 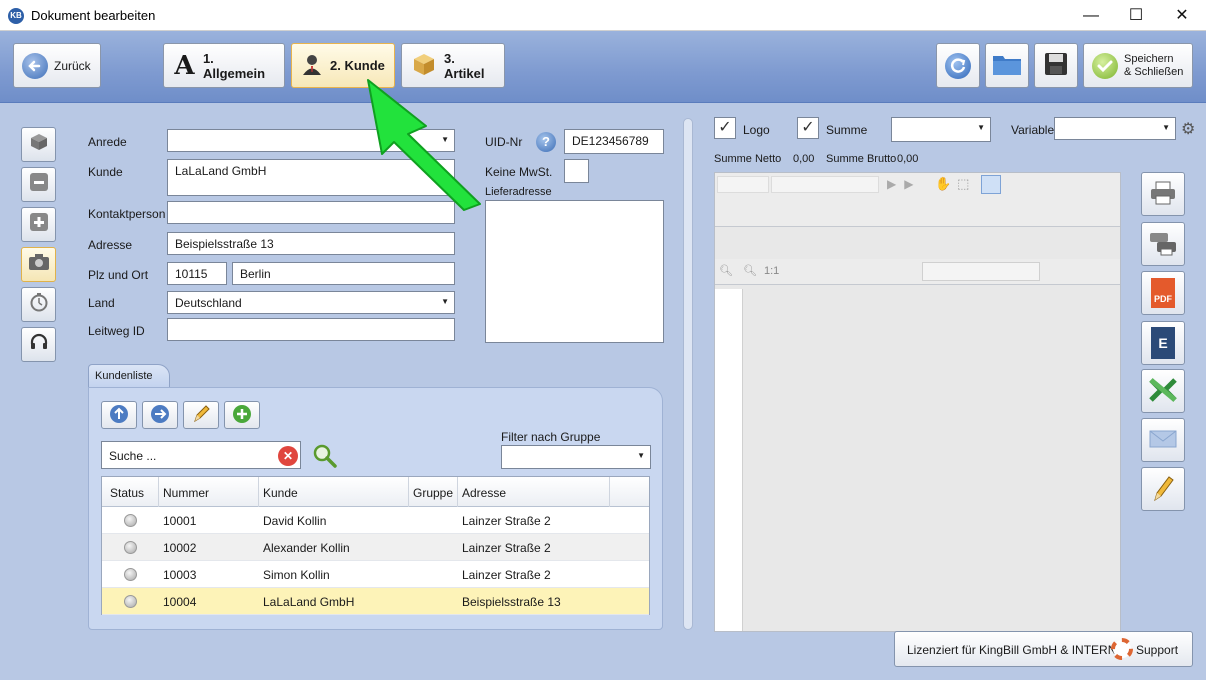 I want to click on zoom-in-icon: 🔍︎, so click(x=726, y=270).